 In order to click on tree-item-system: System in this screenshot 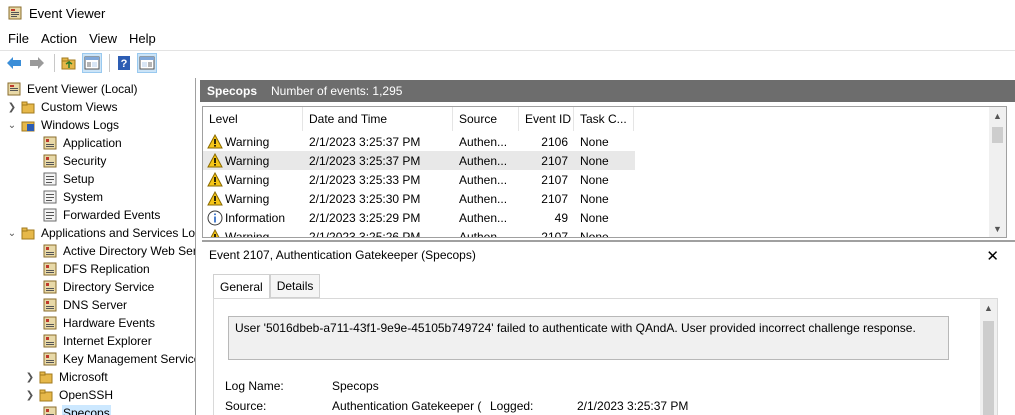, I will do `click(72, 197)`.